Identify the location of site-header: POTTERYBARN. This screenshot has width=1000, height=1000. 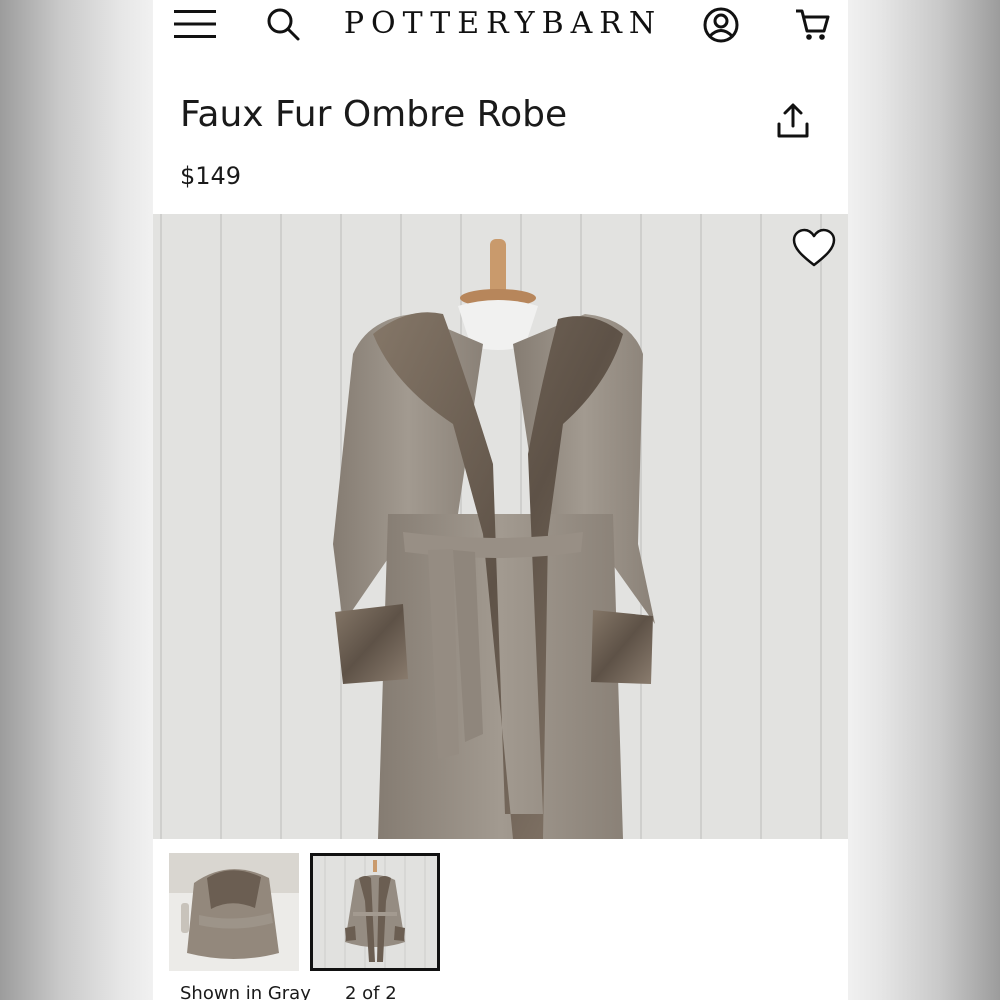
(500, 25).